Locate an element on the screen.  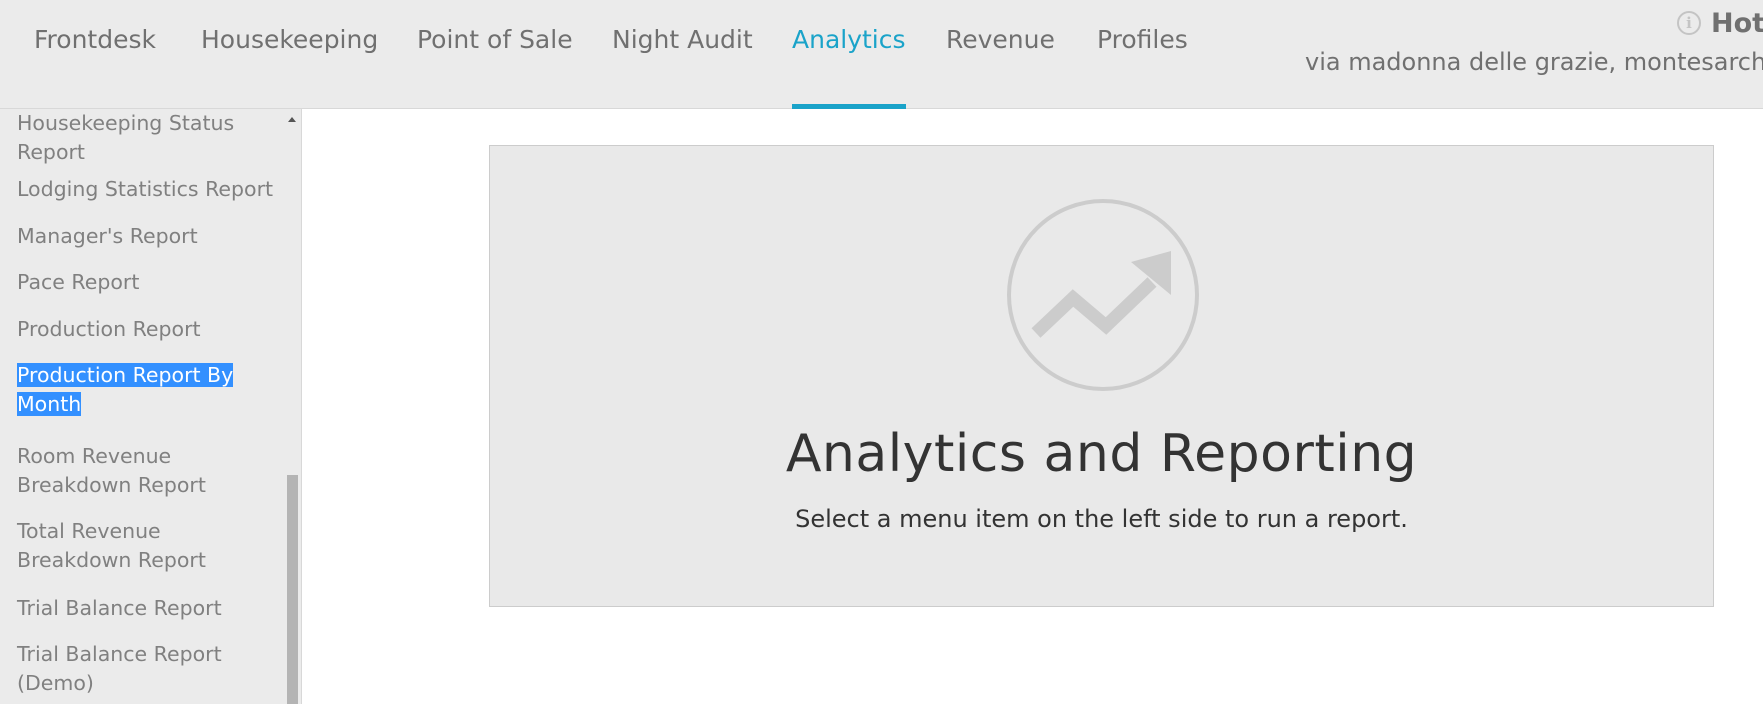
sidebar-item-label: Trial Balance Report is located at coordinates (119, 608).